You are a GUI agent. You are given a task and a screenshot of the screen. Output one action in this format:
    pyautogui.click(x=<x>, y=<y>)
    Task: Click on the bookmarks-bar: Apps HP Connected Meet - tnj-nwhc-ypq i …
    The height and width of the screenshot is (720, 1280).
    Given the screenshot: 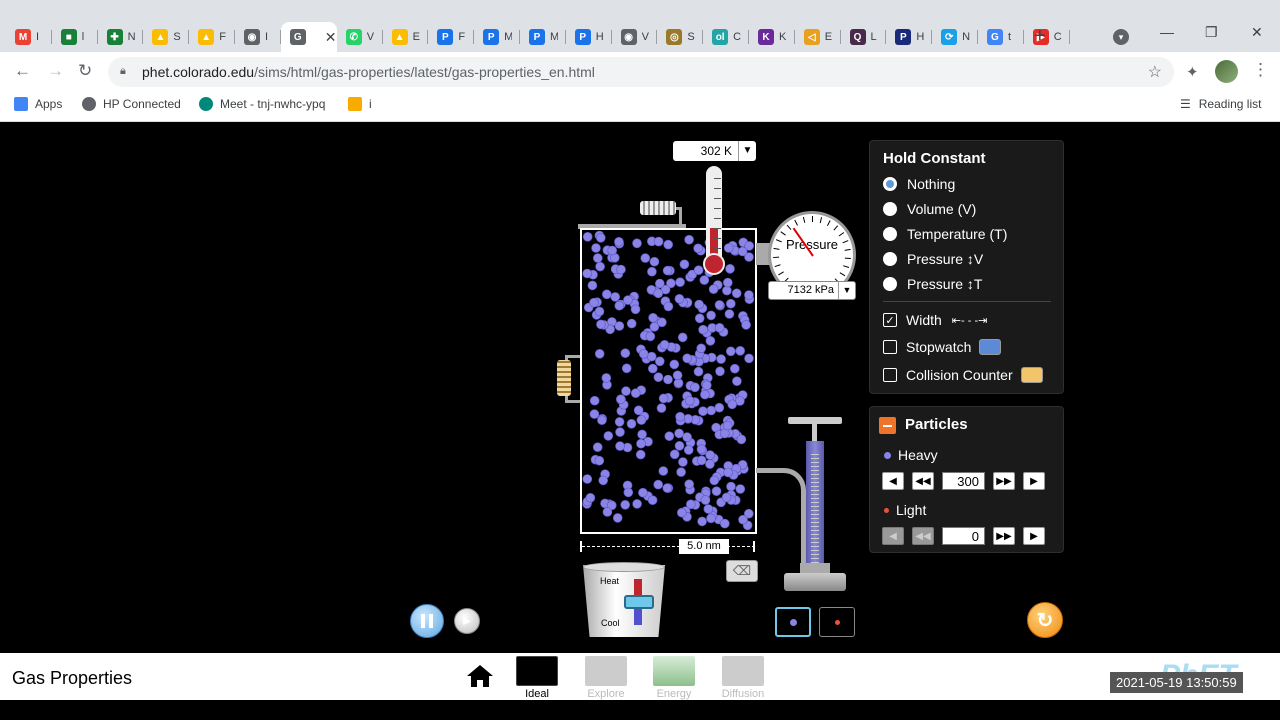 What is the action you would take?
    pyautogui.click(x=640, y=107)
    